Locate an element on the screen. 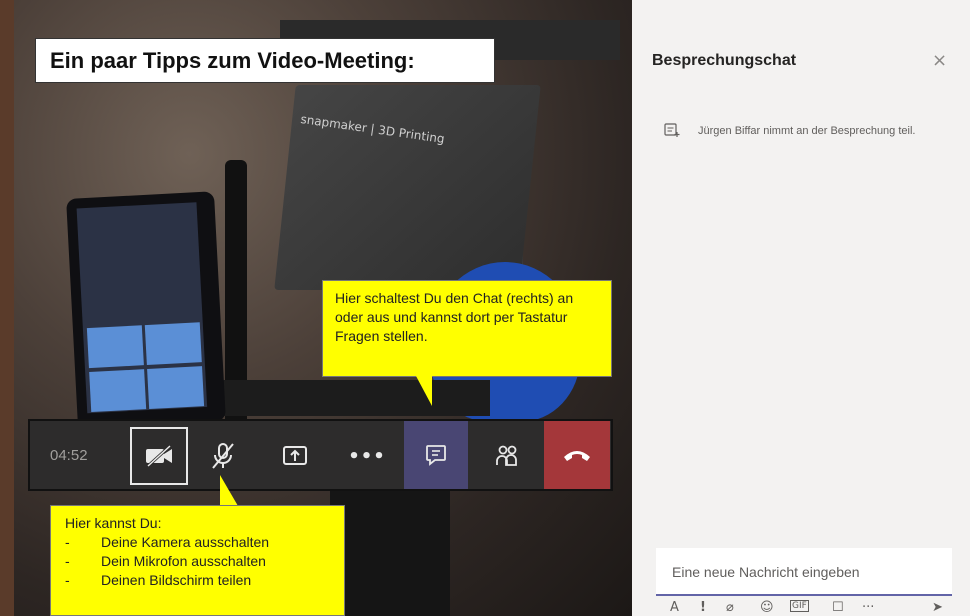 The width and height of the screenshot is (970, 616). compose-toolbar: A ! ⌀ ☺ GIF ☐ ··· ➤ is located at coordinates (806, 608).